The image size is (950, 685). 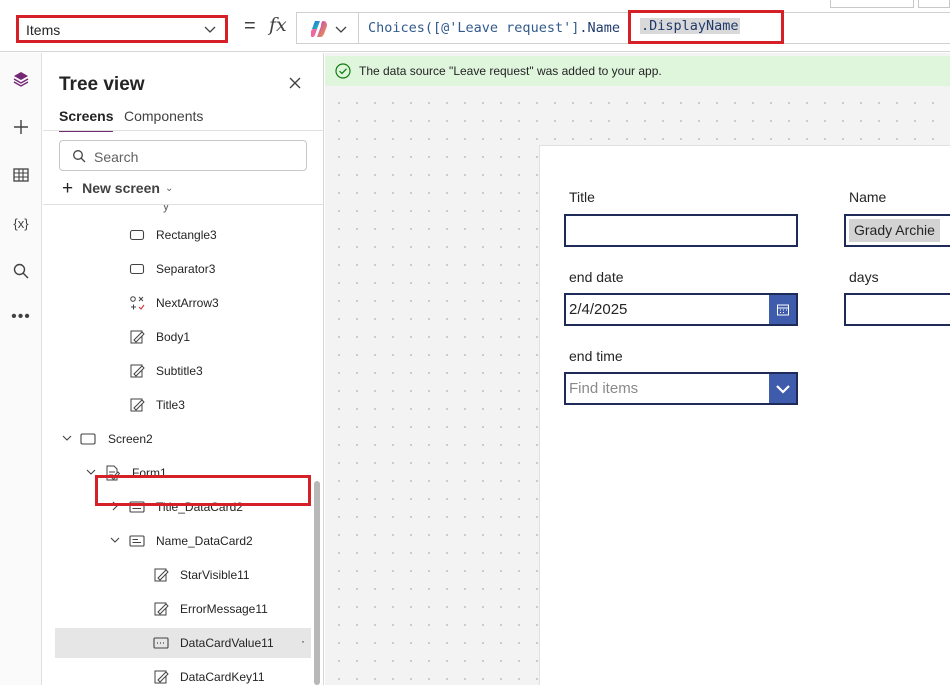 I want to click on formula-text: Choices([@'Leave request'].Name, so click(x=494, y=28).